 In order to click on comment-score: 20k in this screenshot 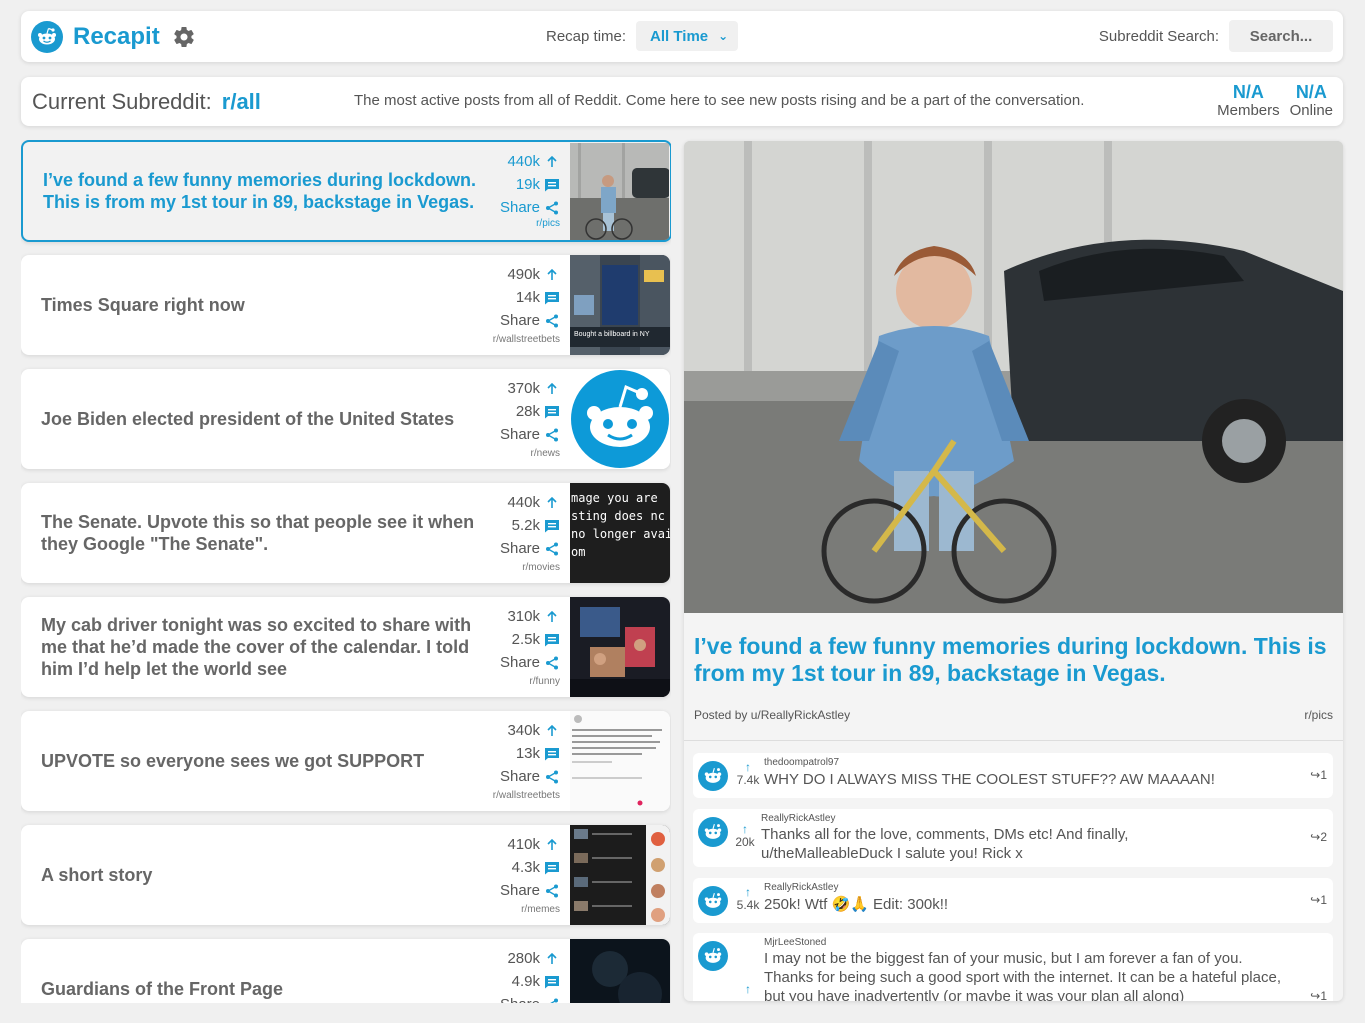, I will do `click(745, 842)`.